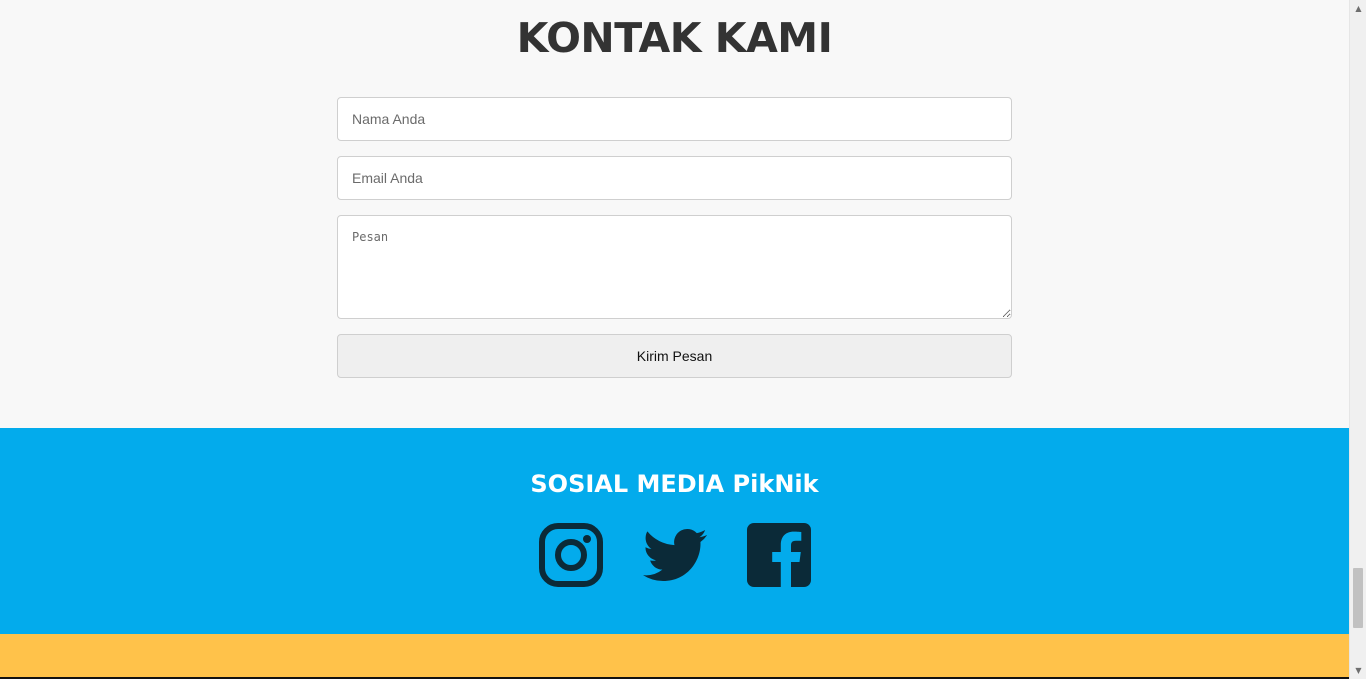  What do you see at coordinates (571, 555) in the screenshot?
I see `instagram-icon` at bounding box center [571, 555].